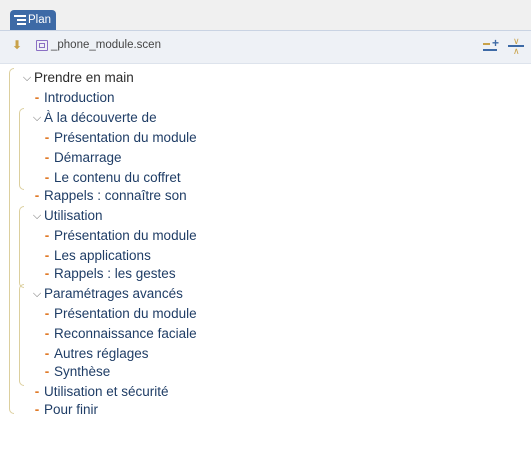 The width and height of the screenshot is (531, 463). What do you see at coordinates (84, 77) in the screenshot?
I see `tree-node-label: Prendre en main` at bounding box center [84, 77].